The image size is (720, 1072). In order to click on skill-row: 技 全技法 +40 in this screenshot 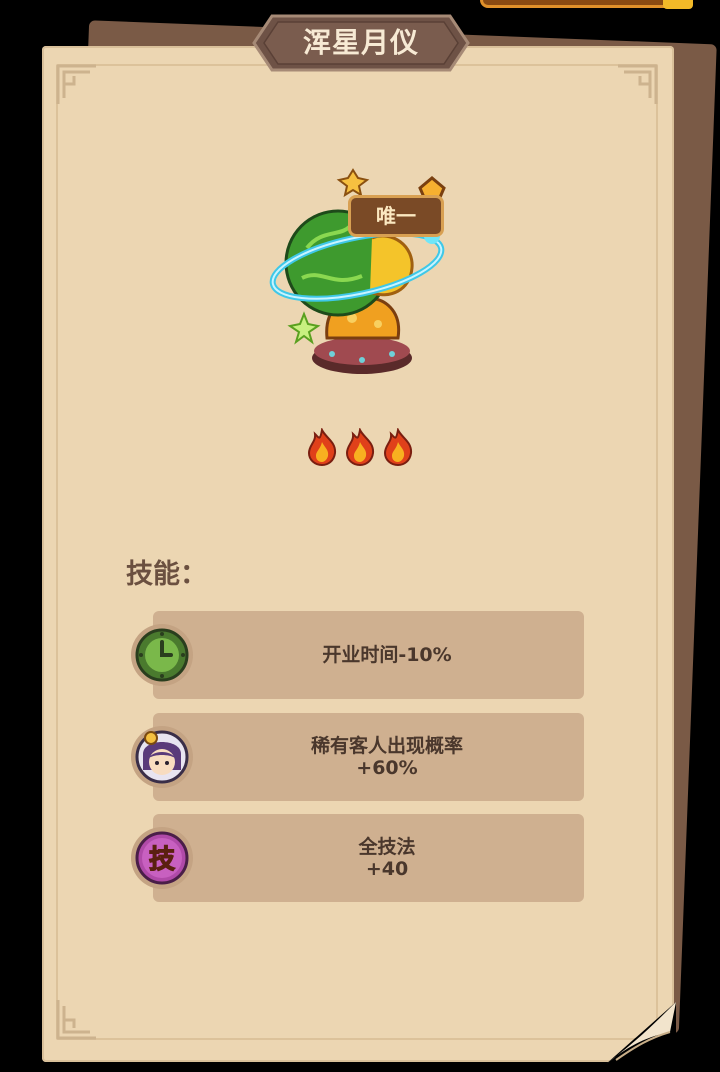, I will do `click(356, 859)`.